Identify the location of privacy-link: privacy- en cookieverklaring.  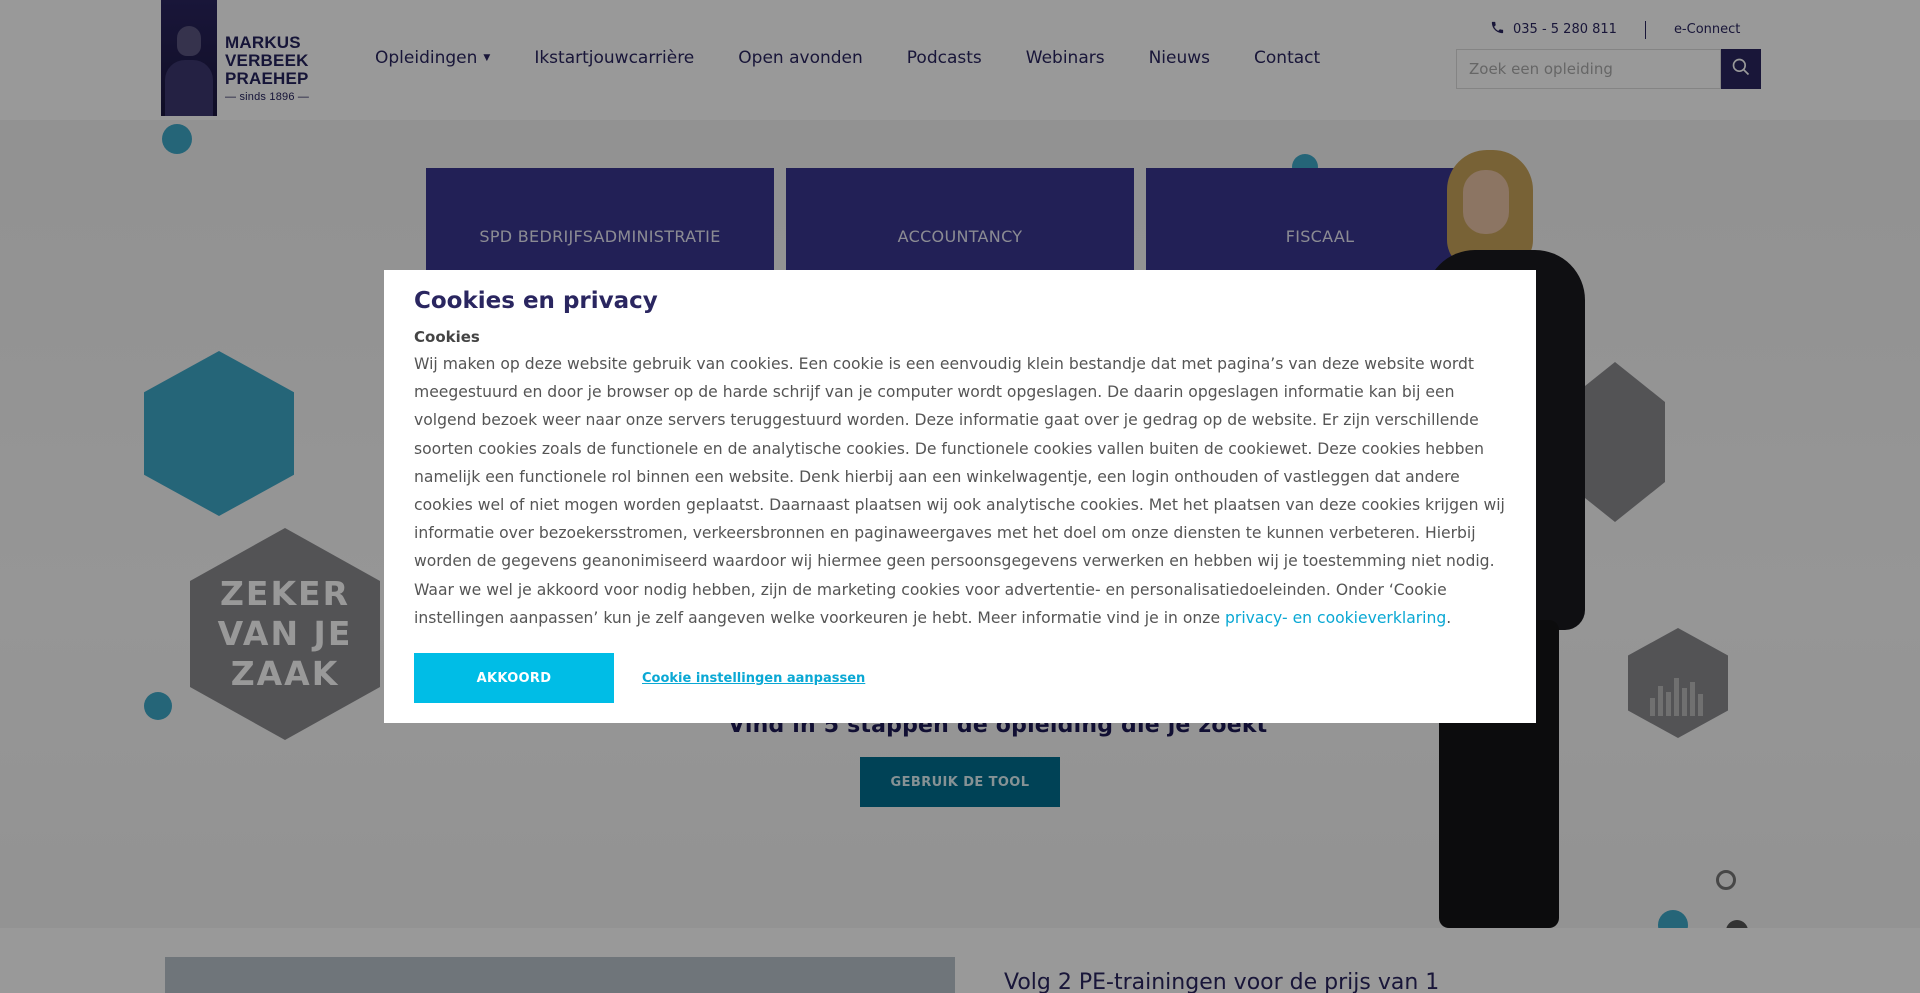
(1335, 618).